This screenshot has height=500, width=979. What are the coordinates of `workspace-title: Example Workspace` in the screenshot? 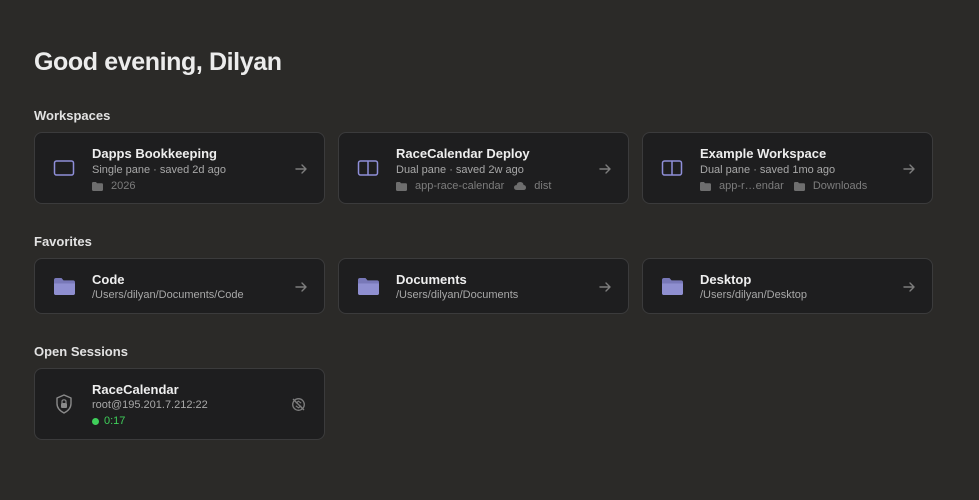 It's located at (763, 153).